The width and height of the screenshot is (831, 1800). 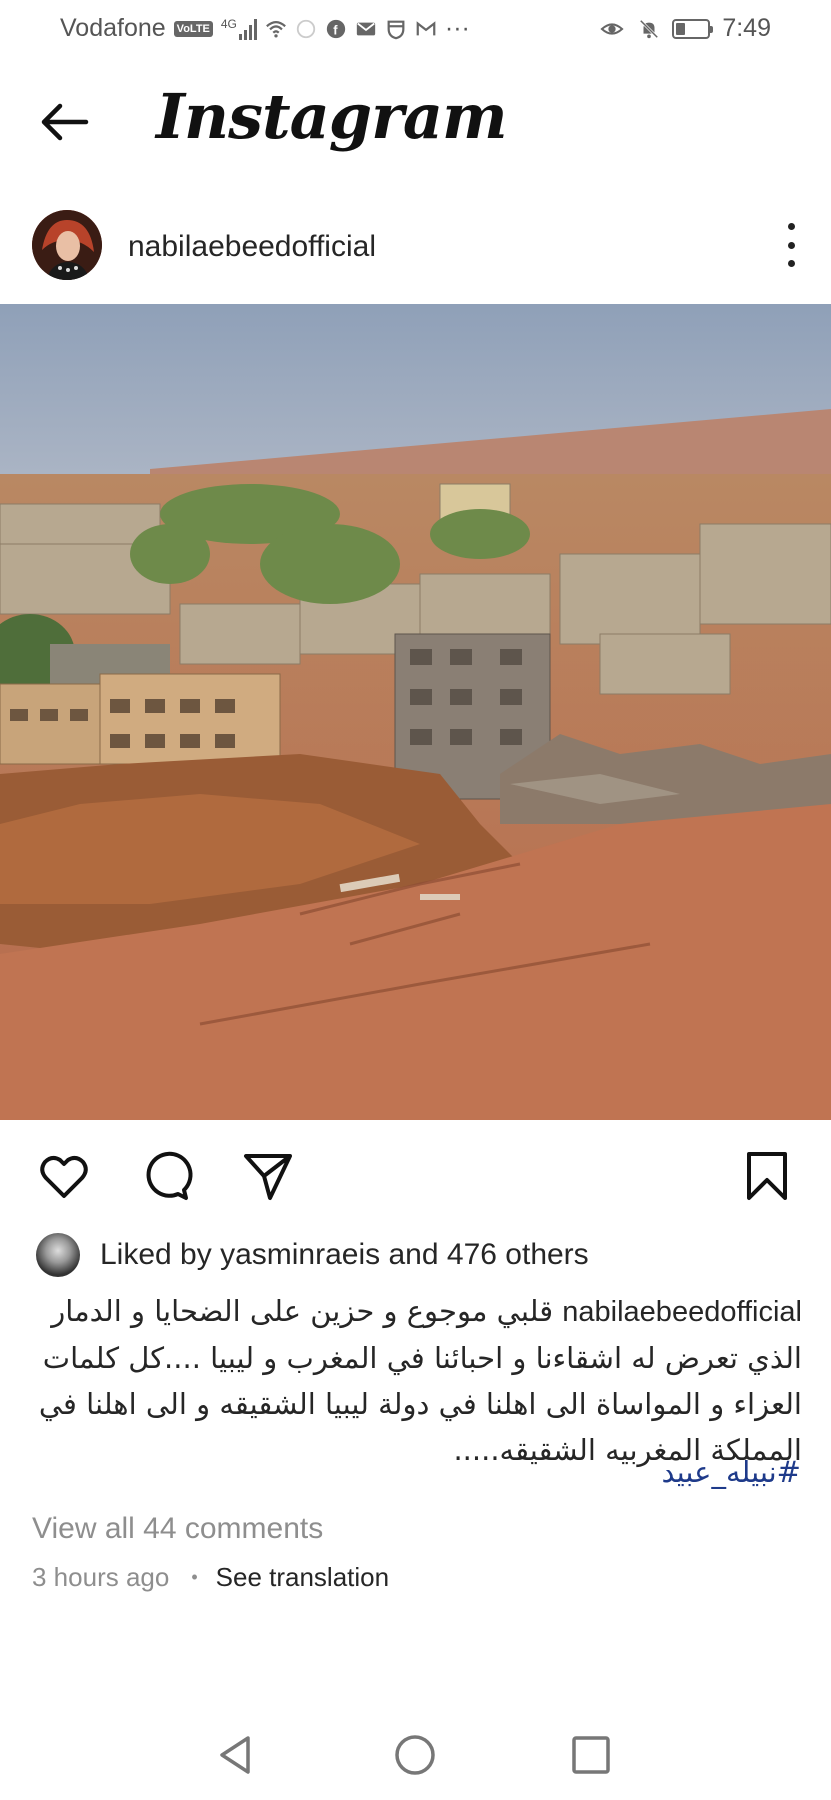 What do you see at coordinates (64, 1176) in the screenshot?
I see `heart-icon` at bounding box center [64, 1176].